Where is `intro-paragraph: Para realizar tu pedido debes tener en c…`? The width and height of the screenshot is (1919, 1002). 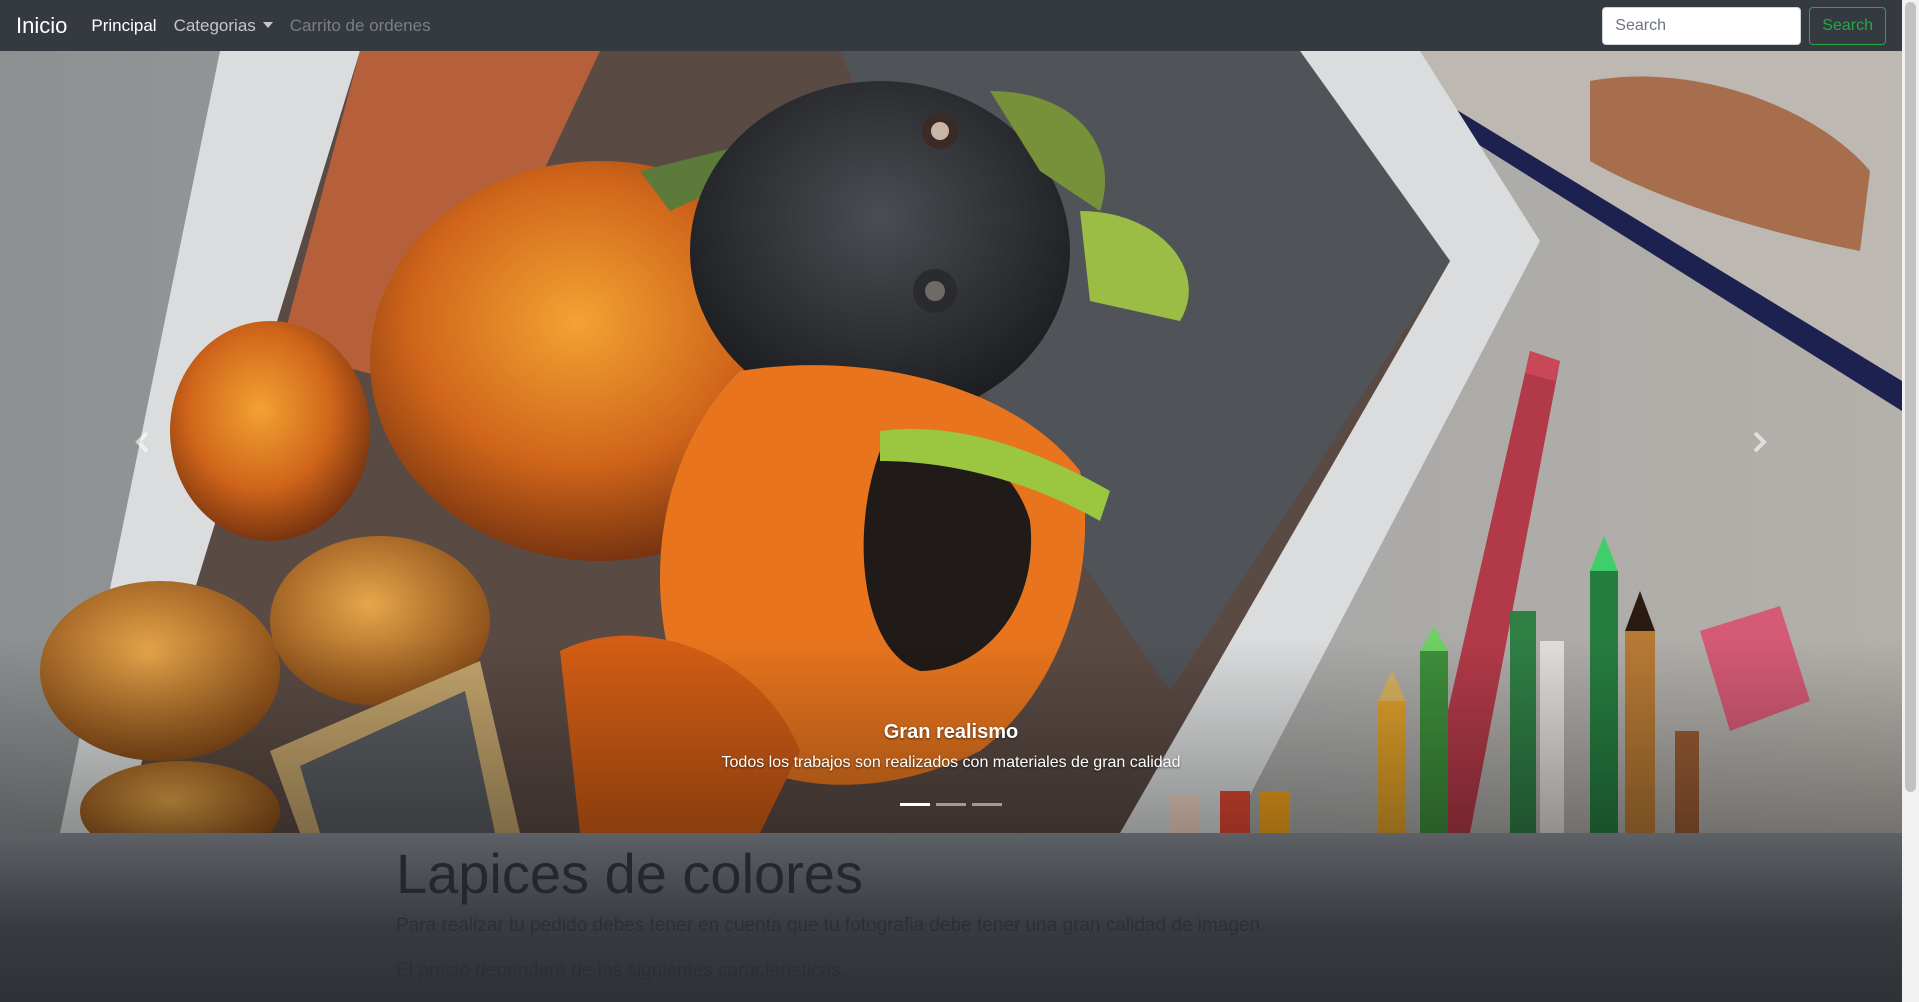 intro-paragraph: Para realizar tu pedido debes tener en c… is located at coordinates (831, 925).